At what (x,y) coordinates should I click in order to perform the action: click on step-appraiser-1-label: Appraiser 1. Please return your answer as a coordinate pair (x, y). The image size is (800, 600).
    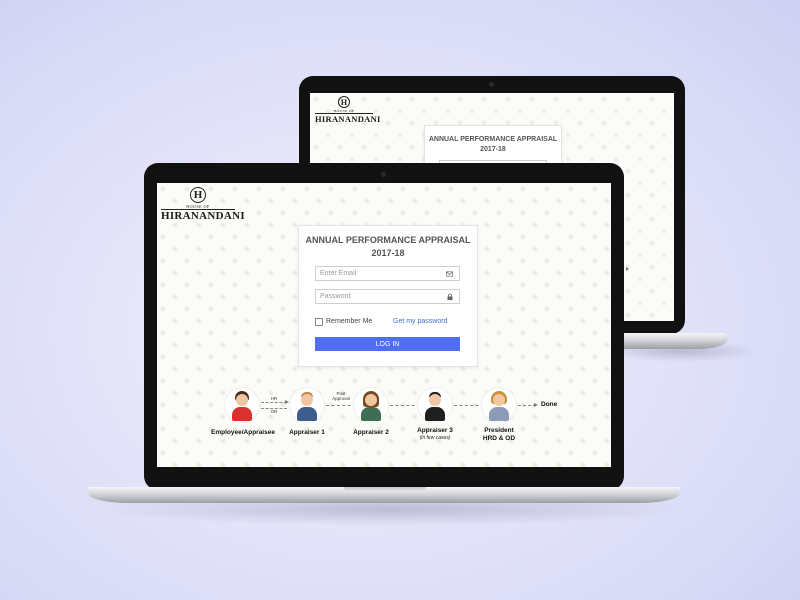
    Looking at the image, I should click on (307, 432).